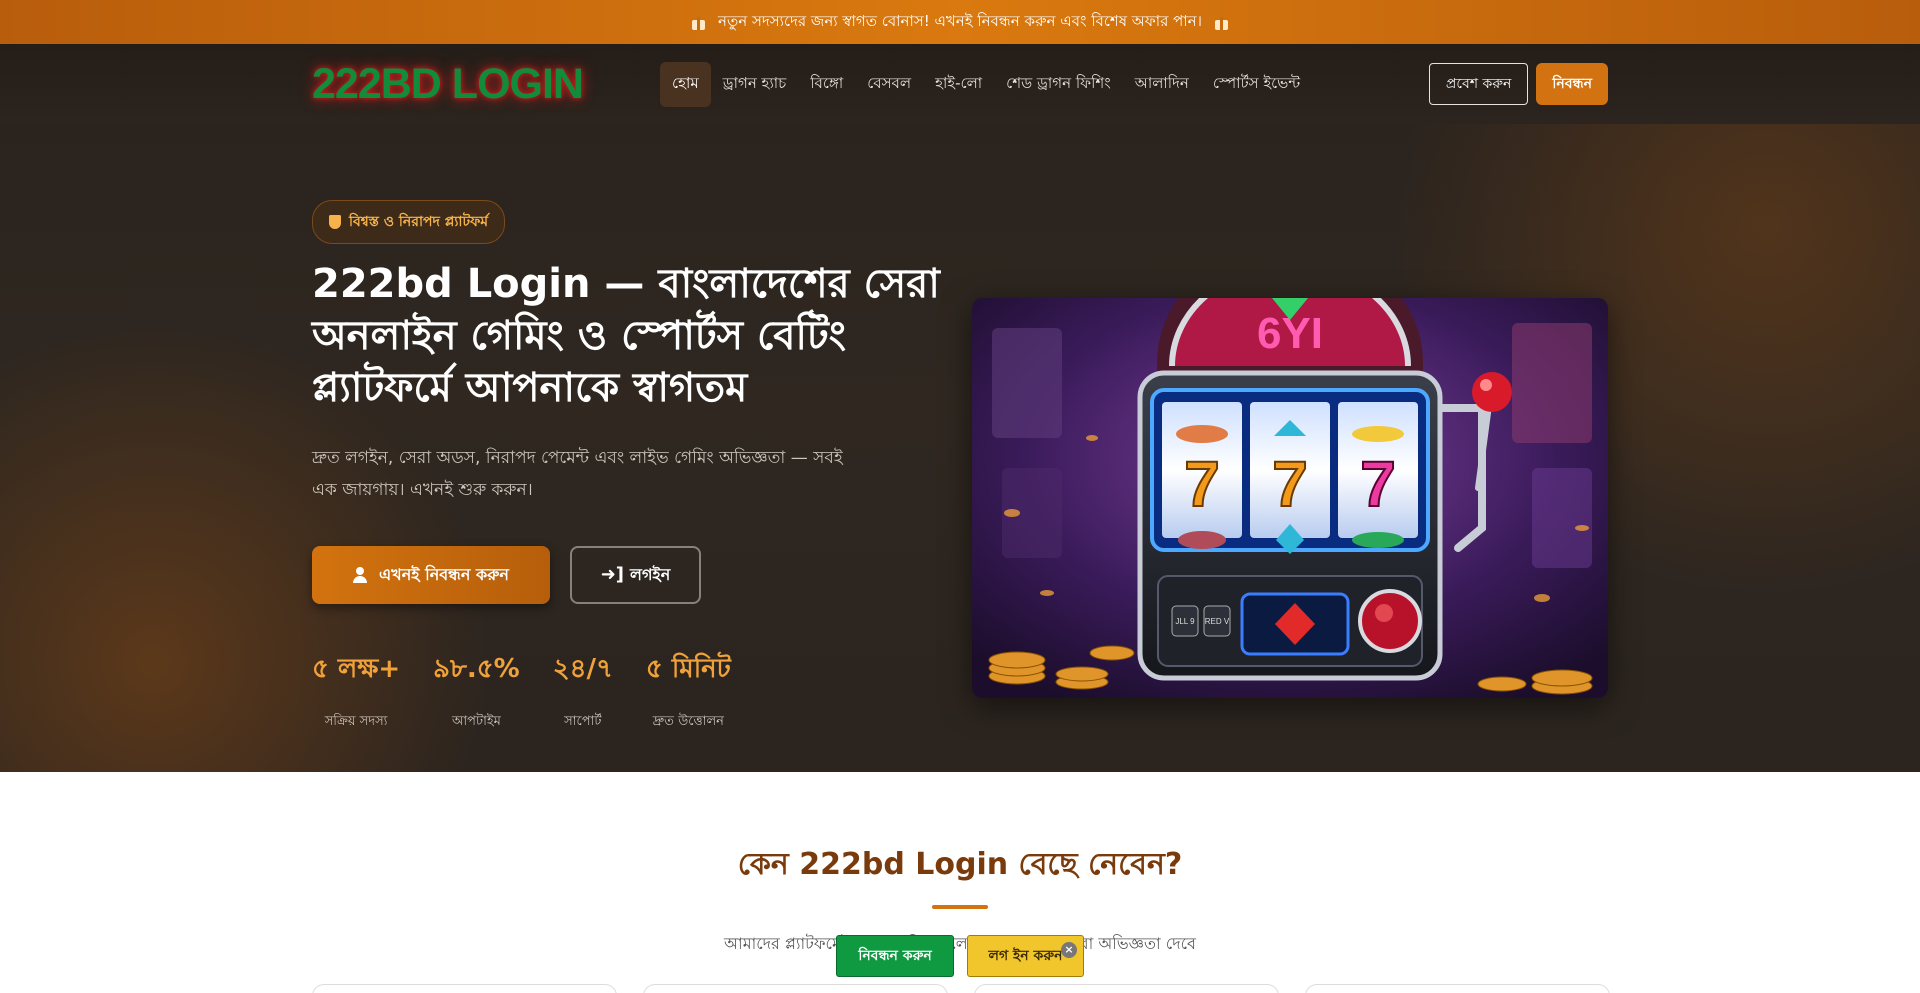  I want to click on nav-login-button: প্রবেশ করুন, so click(1478, 84).